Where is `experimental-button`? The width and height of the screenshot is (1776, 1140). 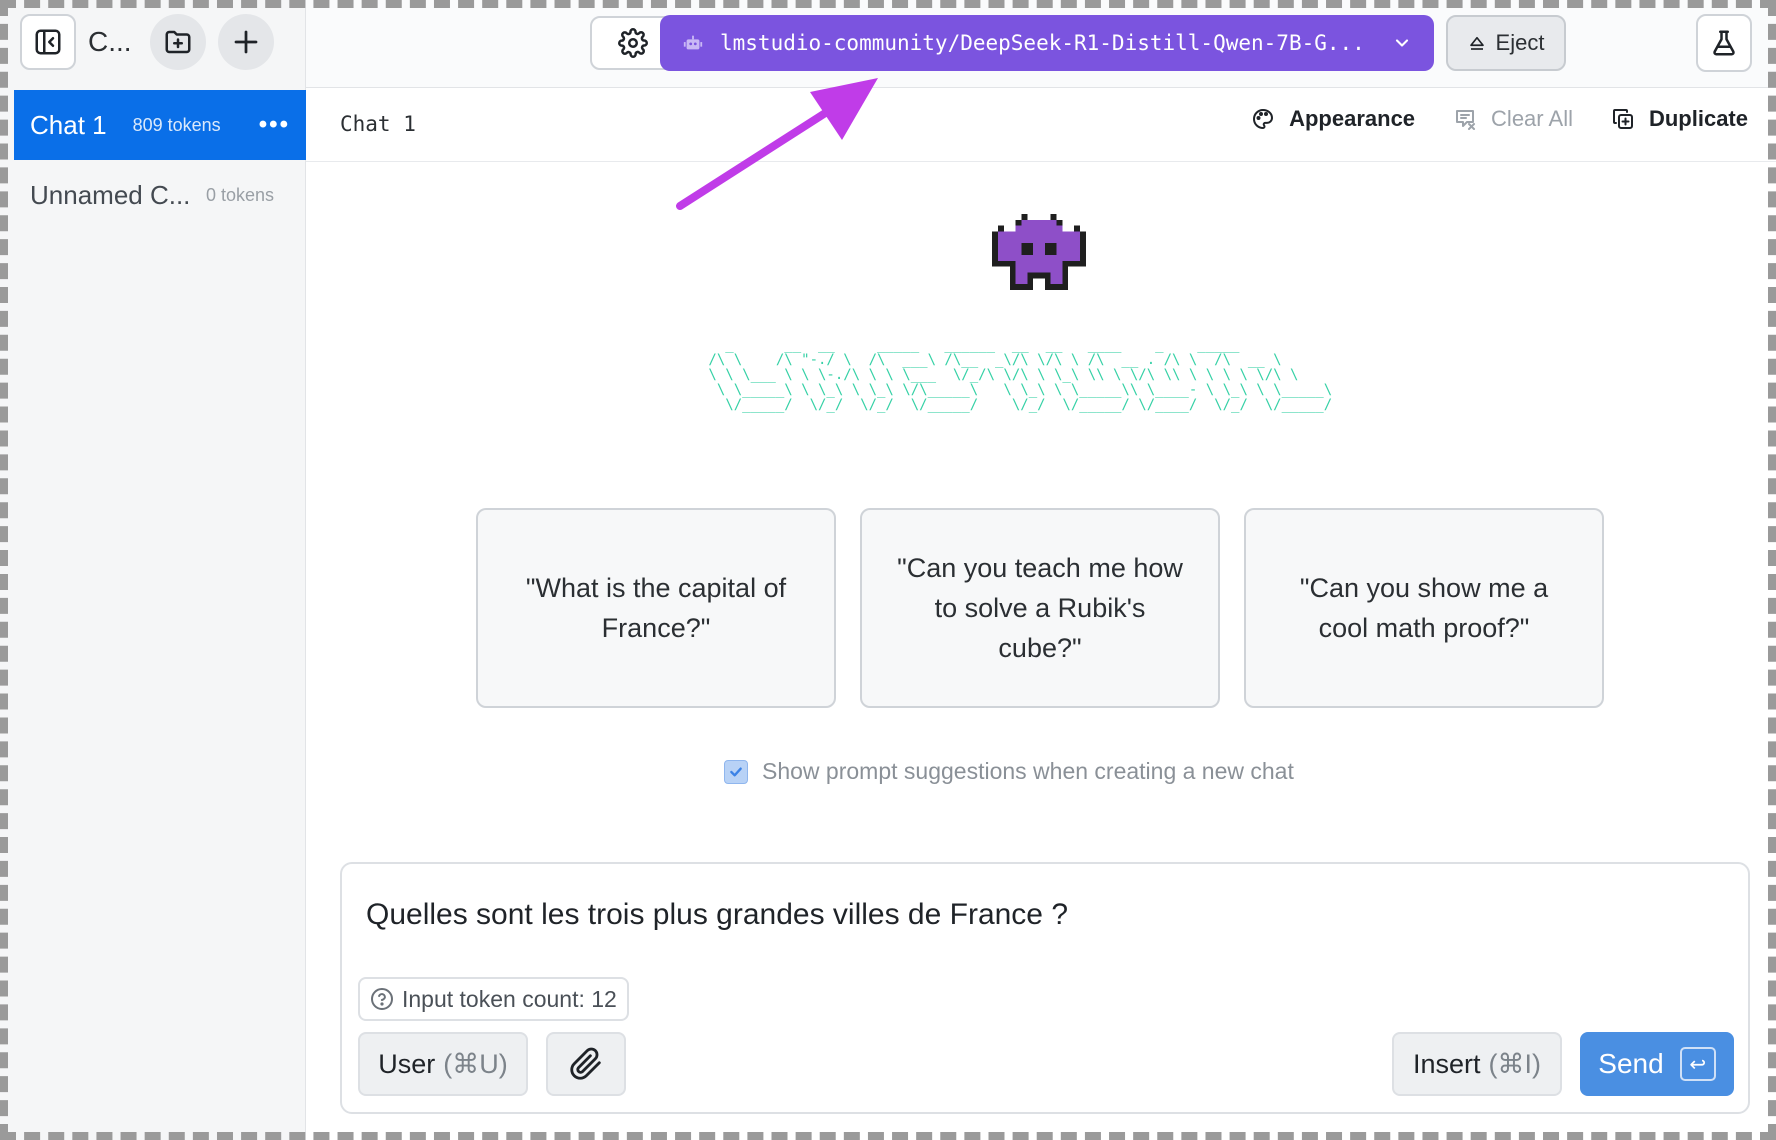
experimental-button is located at coordinates (1724, 43).